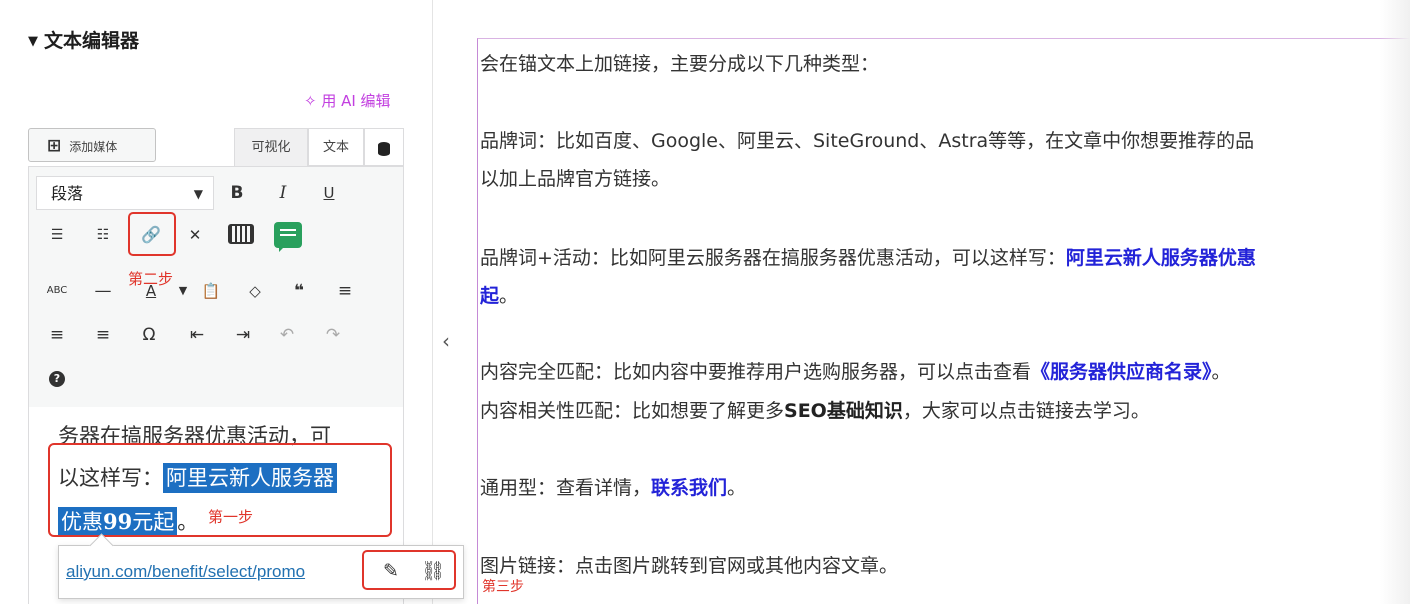  I want to click on help-icon: ?, so click(57, 377).